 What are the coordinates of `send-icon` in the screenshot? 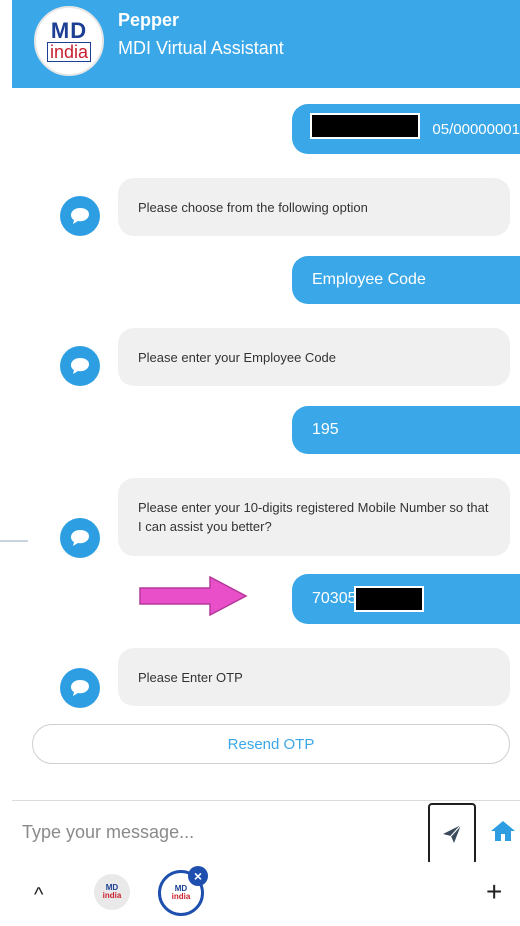 It's located at (452, 833).